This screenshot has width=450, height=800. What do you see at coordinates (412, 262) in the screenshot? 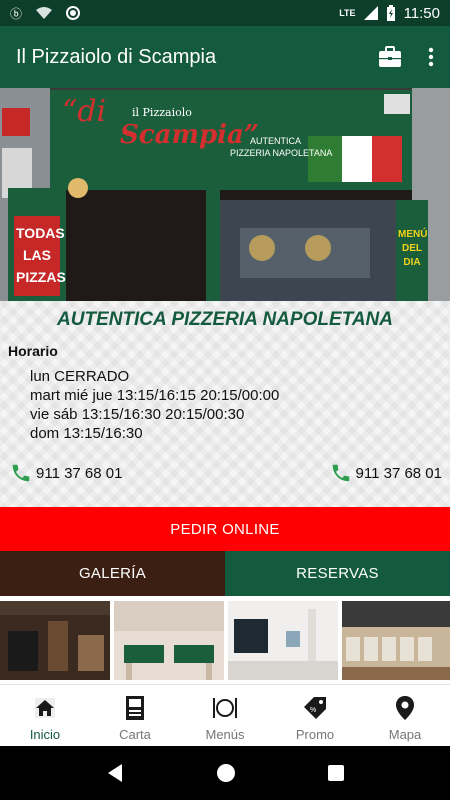
I see `menu-board-line: DIA` at bounding box center [412, 262].